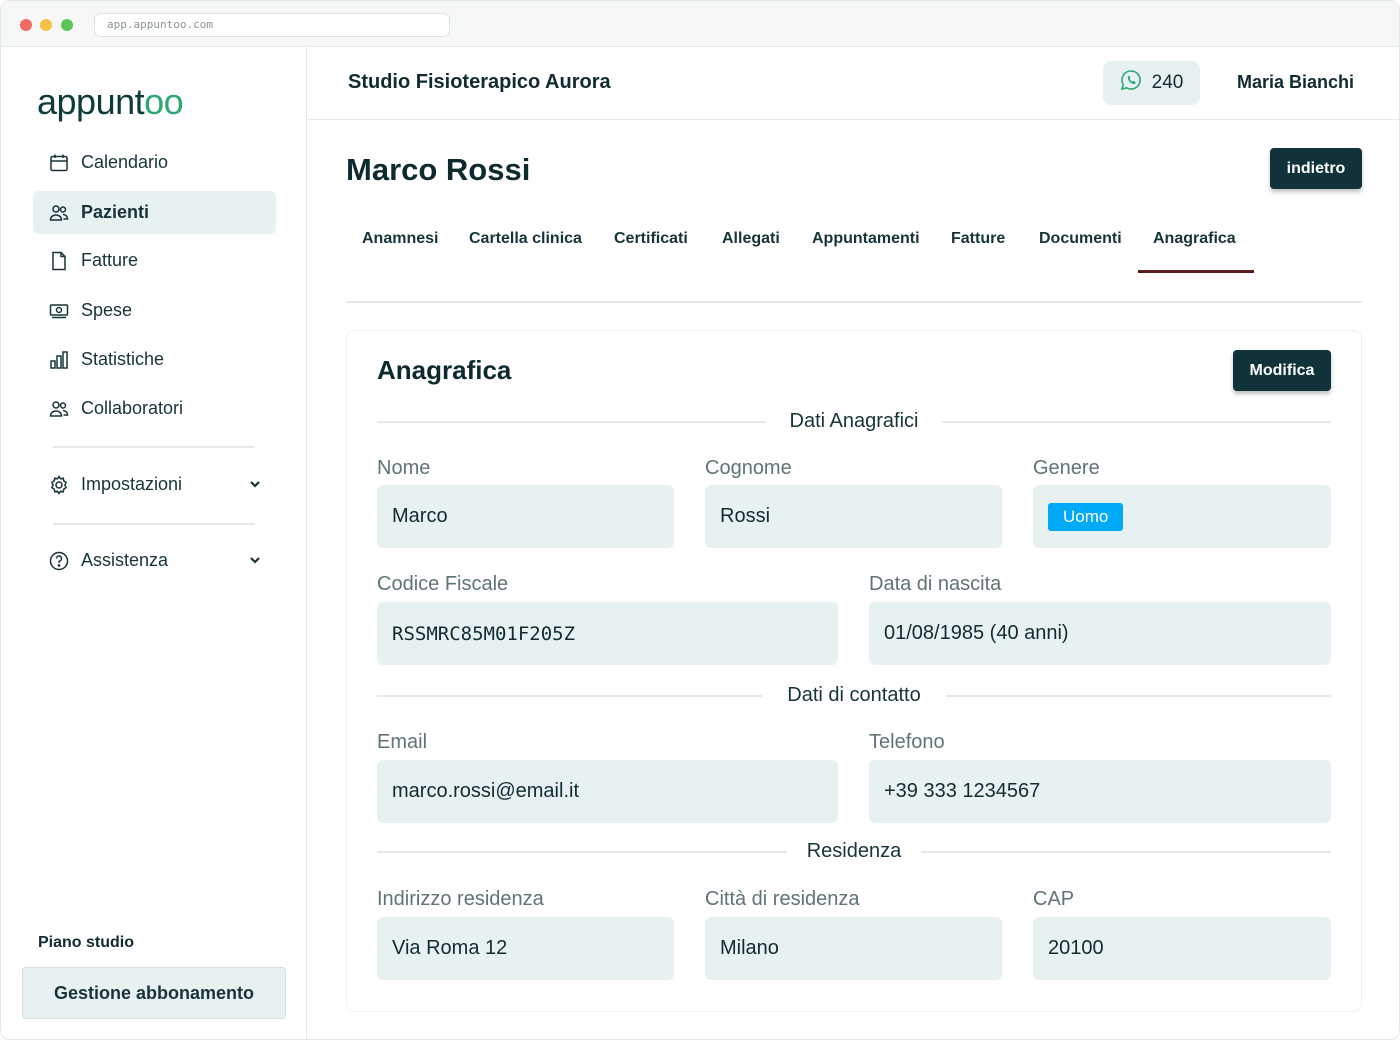 Image resolution: width=1400 pixels, height=1040 pixels. I want to click on indirizzo-field: Via Roma 12, so click(525, 948).